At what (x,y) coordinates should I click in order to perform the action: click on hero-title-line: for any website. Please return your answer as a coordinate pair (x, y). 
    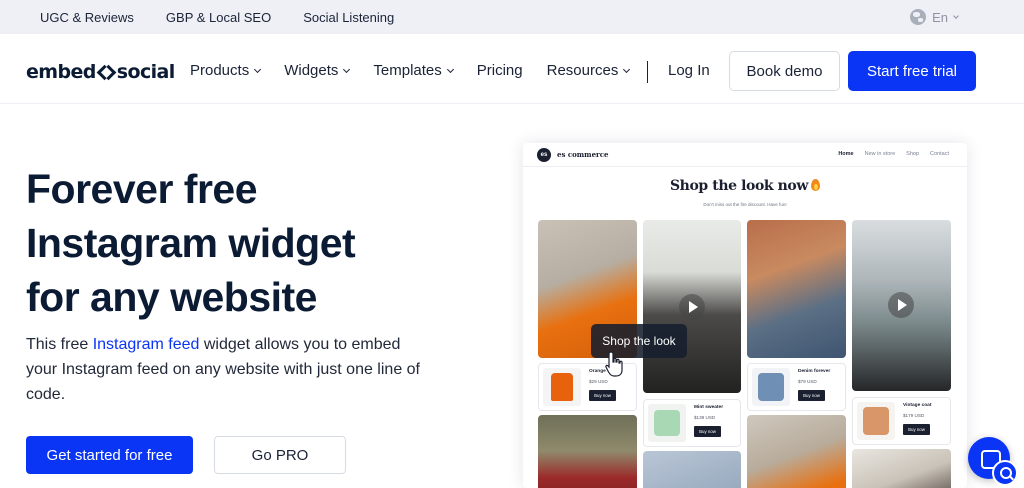
    Looking at the image, I should click on (171, 297).